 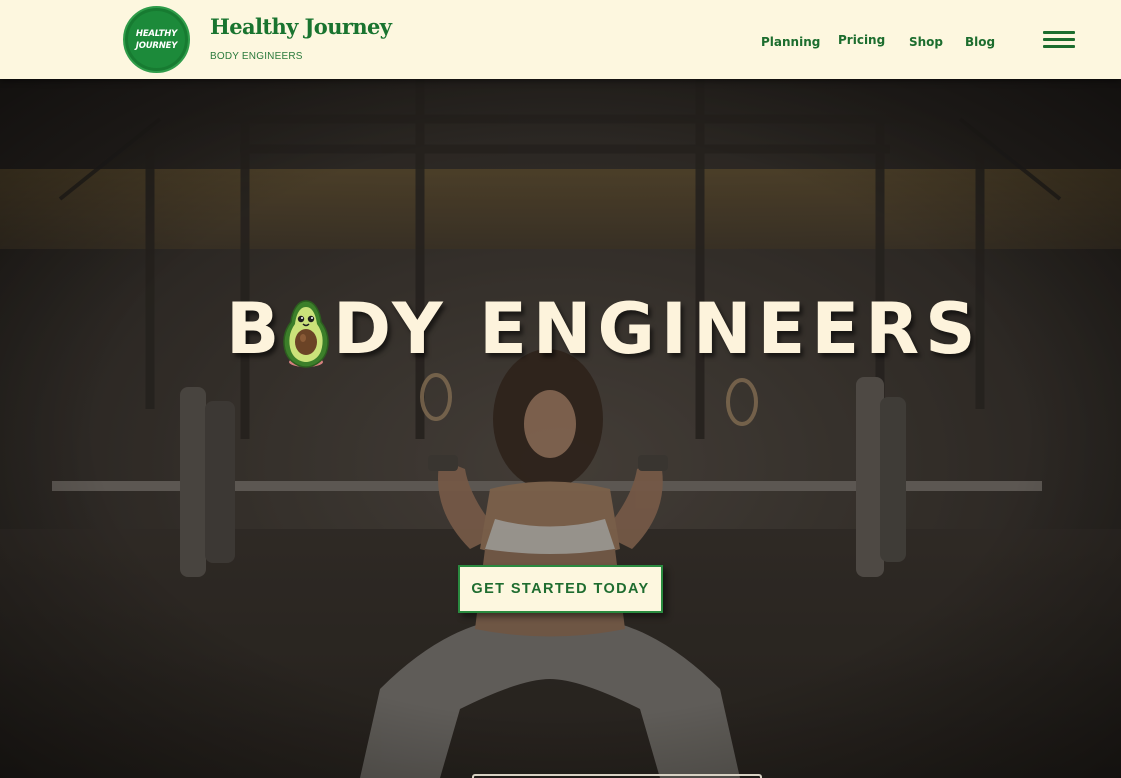 What do you see at coordinates (256, 56) in the screenshot?
I see `brand-subtitle: BODY ENGINEERS` at bounding box center [256, 56].